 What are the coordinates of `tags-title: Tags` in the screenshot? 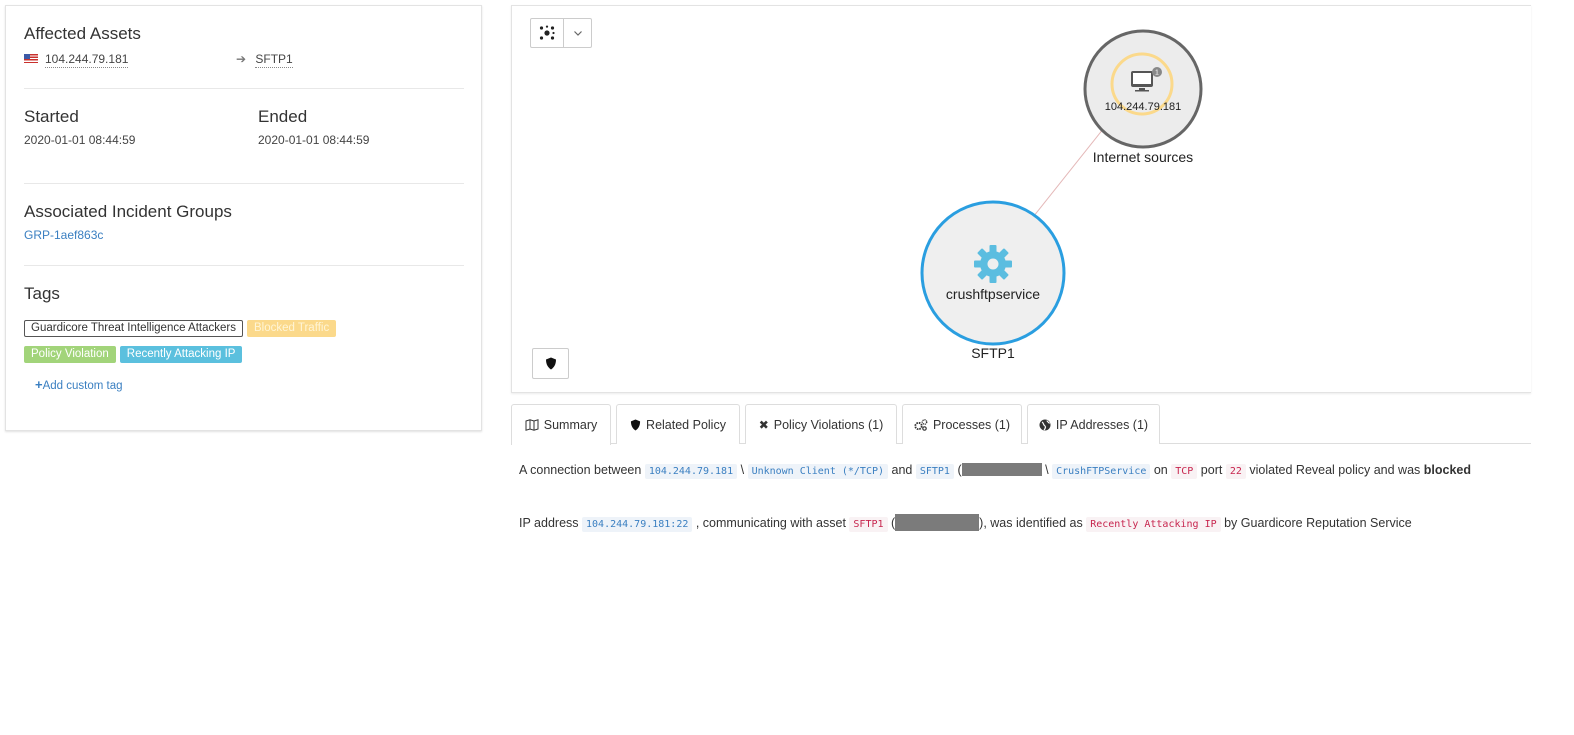 It's located at (42, 293).